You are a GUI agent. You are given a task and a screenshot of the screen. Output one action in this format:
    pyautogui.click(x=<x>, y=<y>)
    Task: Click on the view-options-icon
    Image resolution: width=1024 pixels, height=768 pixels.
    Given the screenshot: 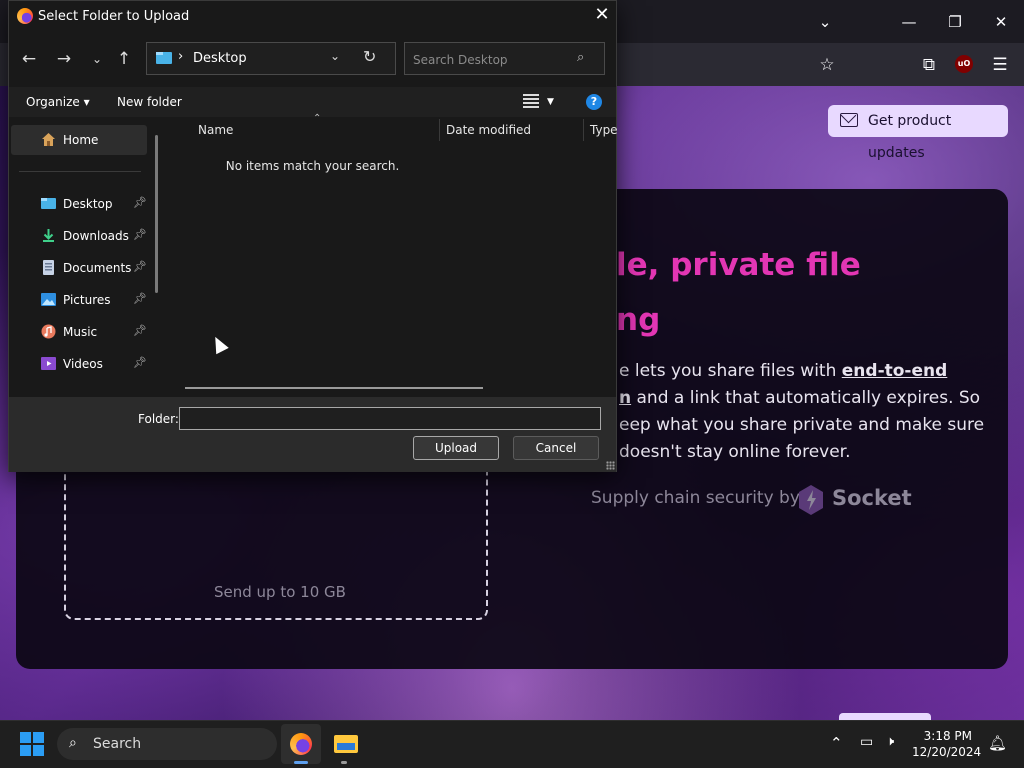 What is the action you would take?
    pyautogui.click(x=531, y=101)
    